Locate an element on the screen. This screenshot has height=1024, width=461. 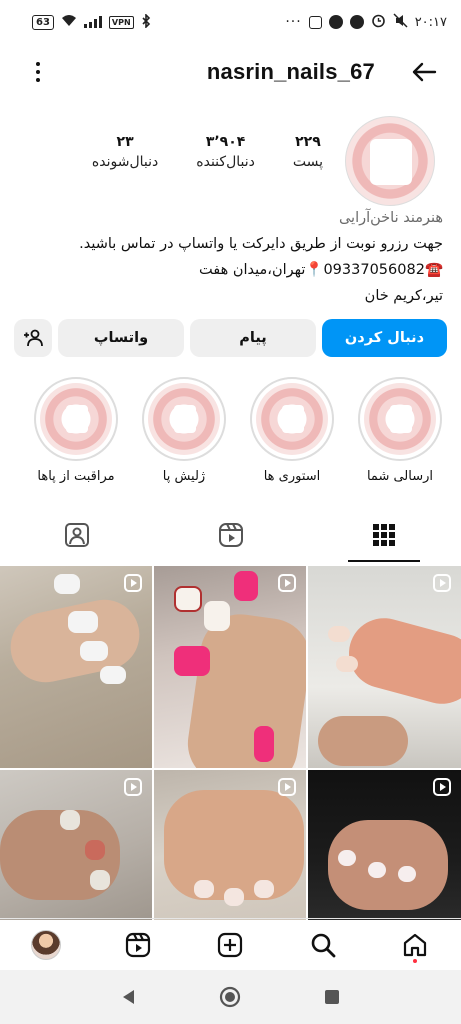
highlight-label: ژلیش پا is located at coordinates (184, 476).